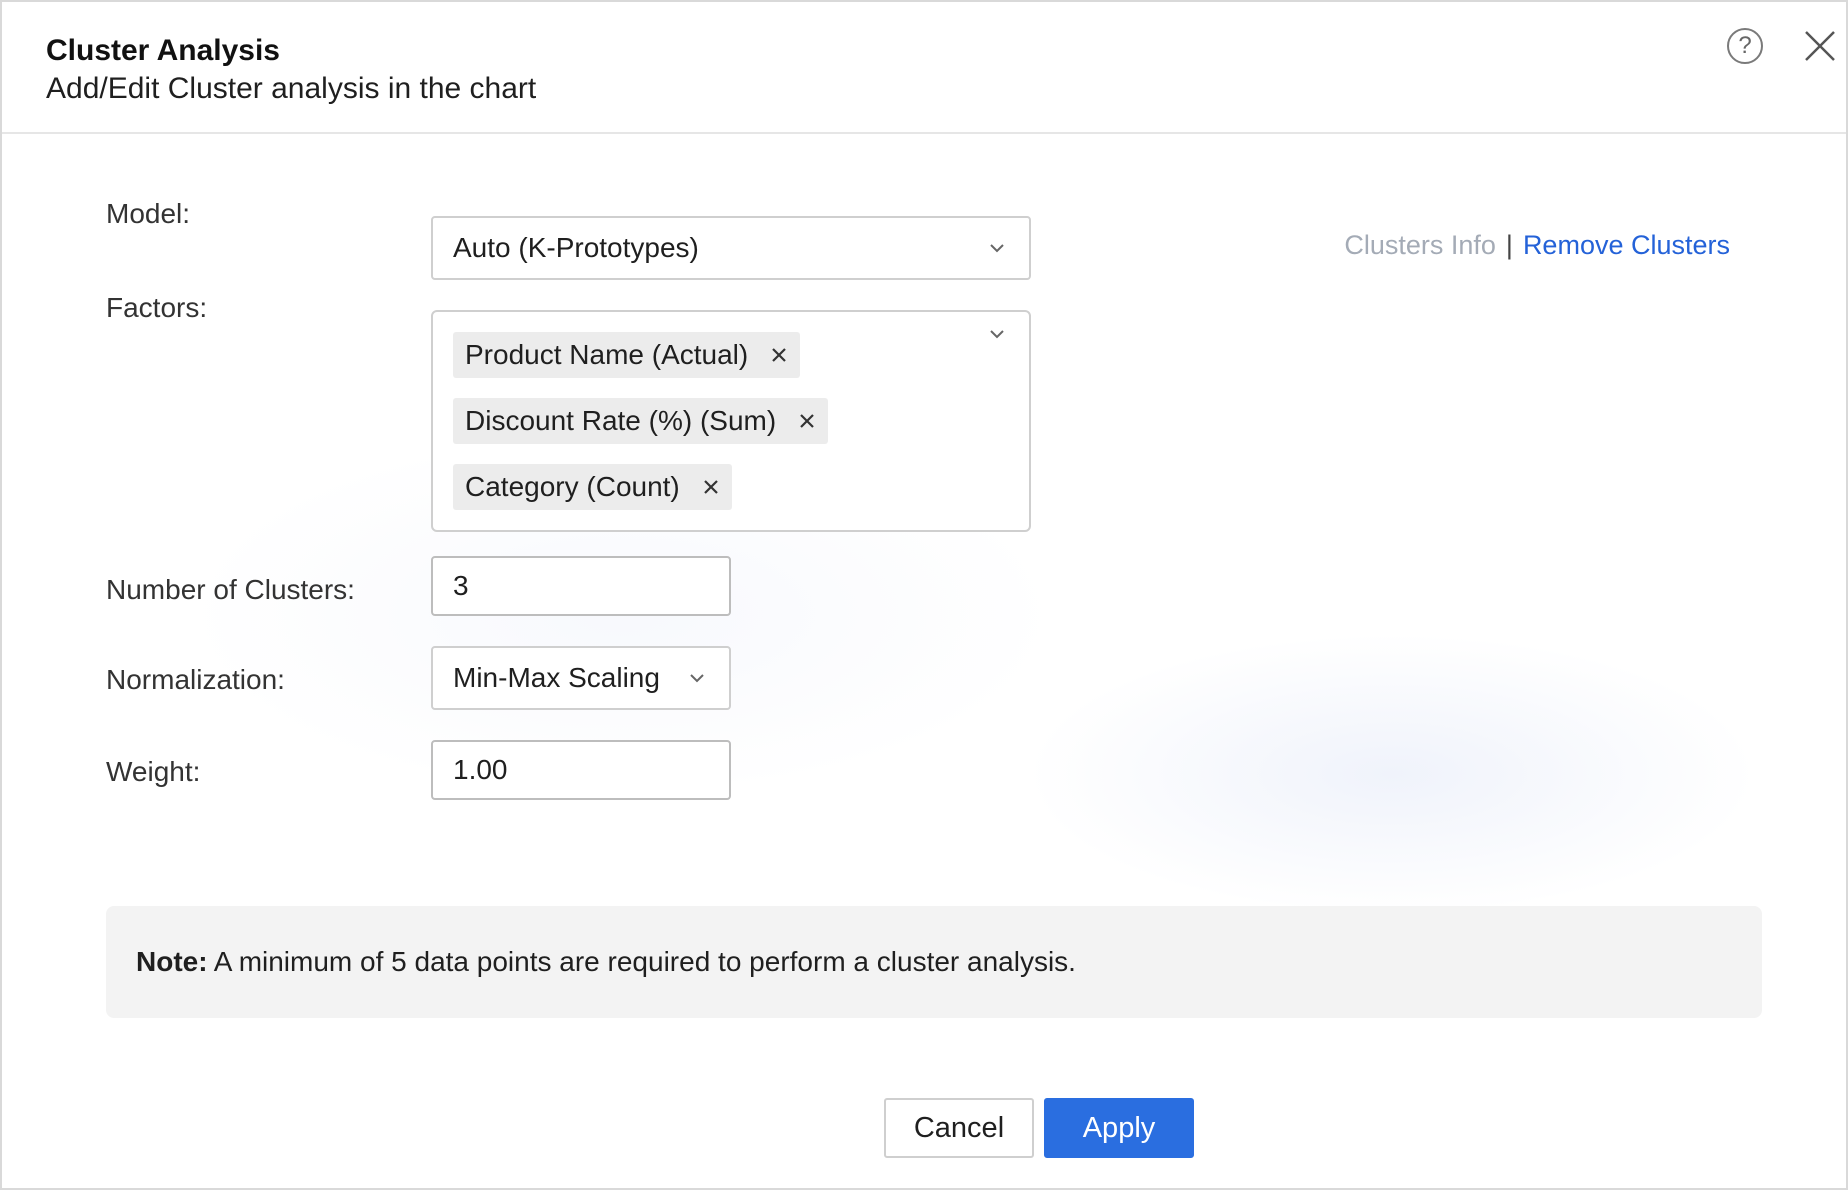 The width and height of the screenshot is (1848, 1190). I want to click on note-prefix: Note:, so click(172, 961).